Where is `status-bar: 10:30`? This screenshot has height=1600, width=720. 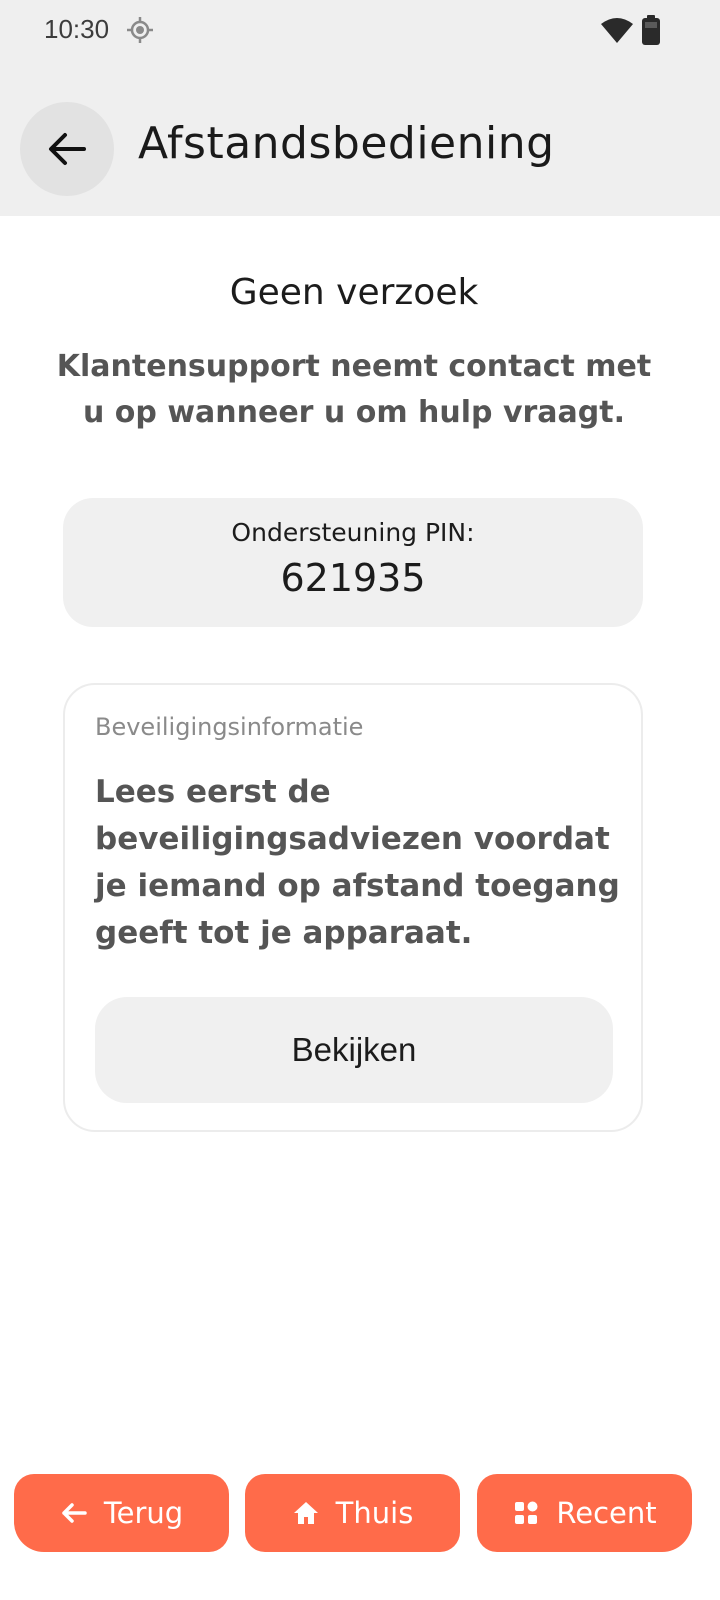
status-bar: 10:30 is located at coordinates (360, 31).